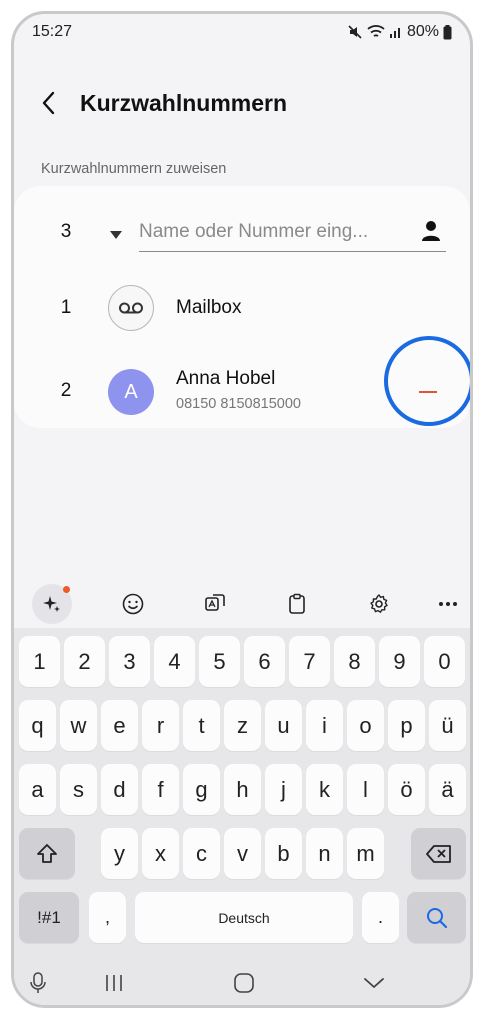 This screenshot has height=1020, width=486. Describe the element at coordinates (37, 789) in the screenshot. I see `key-a: a` at that location.